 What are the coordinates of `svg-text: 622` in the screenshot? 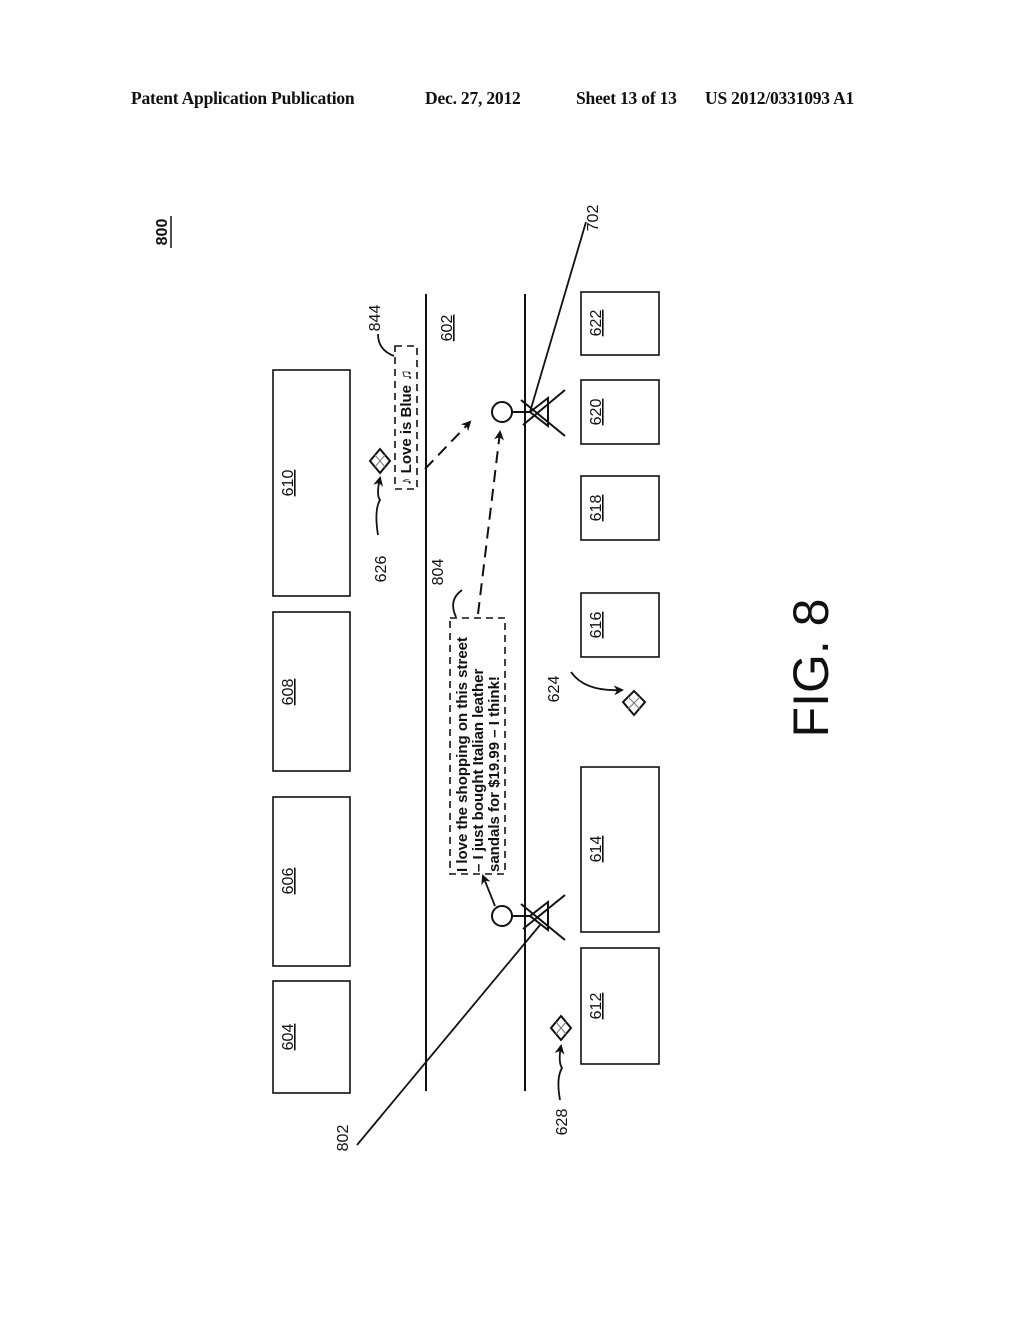 It's located at (596, 323).